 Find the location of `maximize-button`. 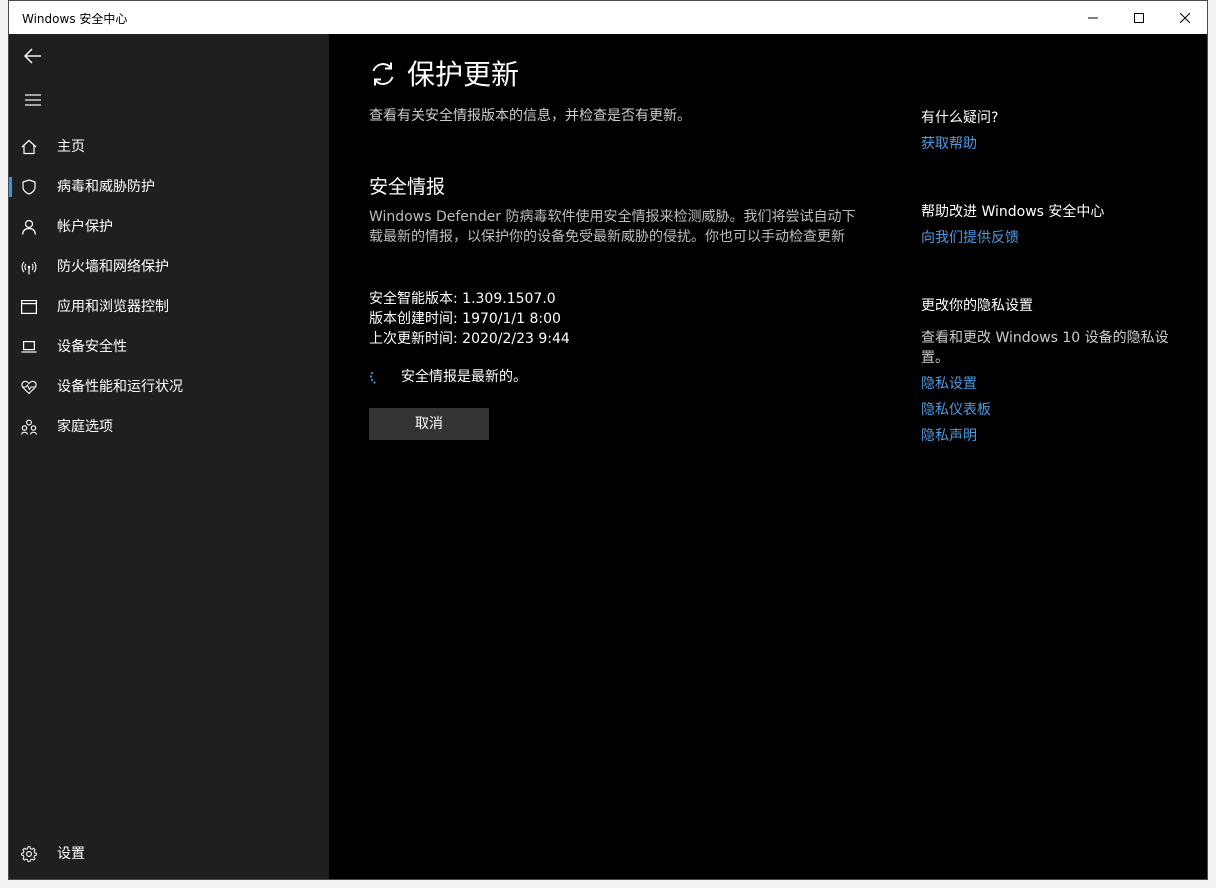

maximize-button is located at coordinates (1139, 17).